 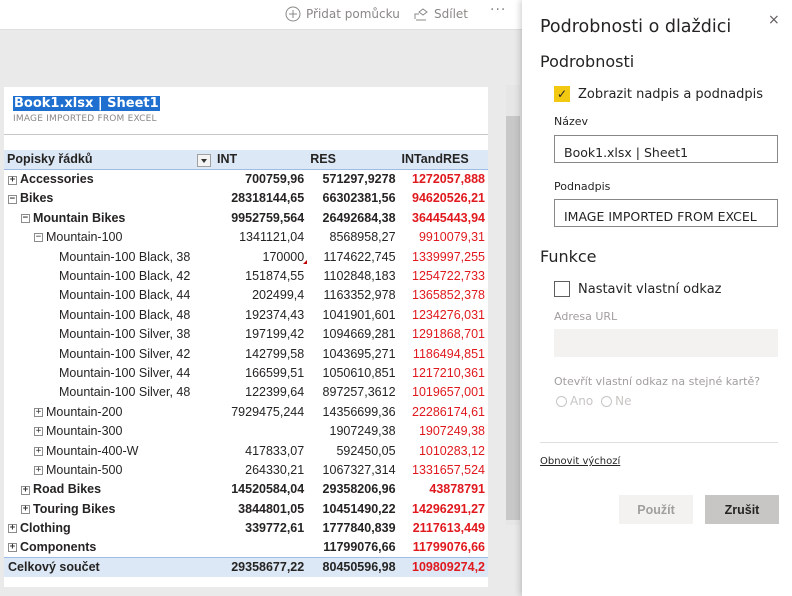 What do you see at coordinates (657, 381) in the screenshot?
I see `same-tab-question: Otevřít vlastní odkaz na stejné kartě?` at bounding box center [657, 381].